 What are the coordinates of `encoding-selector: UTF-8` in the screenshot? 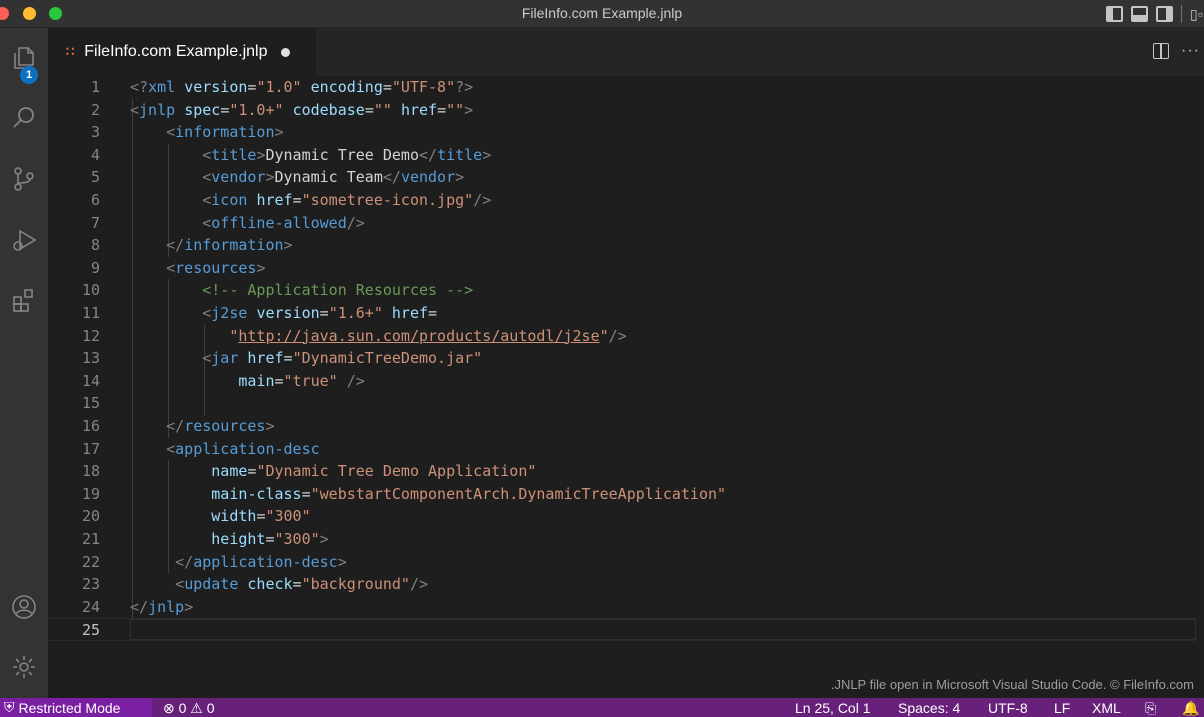 It's located at (1008, 708).